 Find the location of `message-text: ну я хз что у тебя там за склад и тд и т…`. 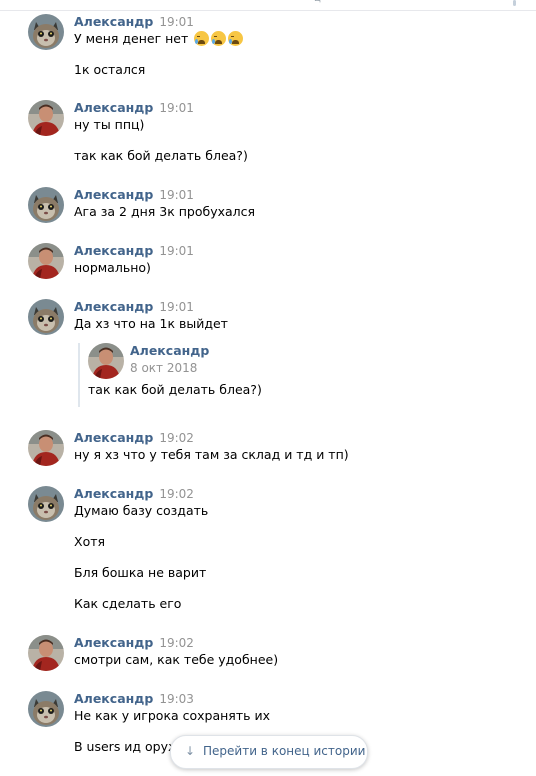

message-text: ну я хз что у тебя там за склад и тд и т… is located at coordinates (211, 454).